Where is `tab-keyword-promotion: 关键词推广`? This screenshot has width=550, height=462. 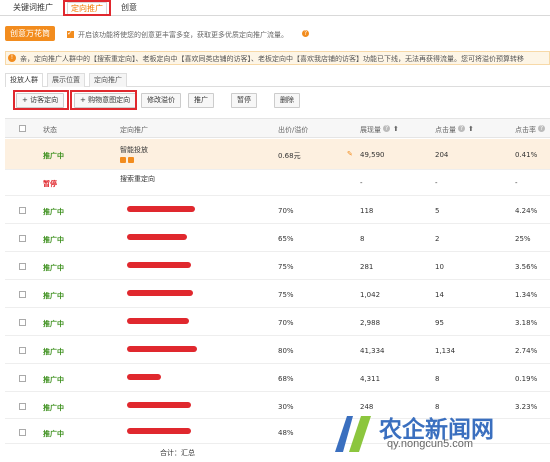 tab-keyword-promotion: 关键词推广 is located at coordinates (33, 9).